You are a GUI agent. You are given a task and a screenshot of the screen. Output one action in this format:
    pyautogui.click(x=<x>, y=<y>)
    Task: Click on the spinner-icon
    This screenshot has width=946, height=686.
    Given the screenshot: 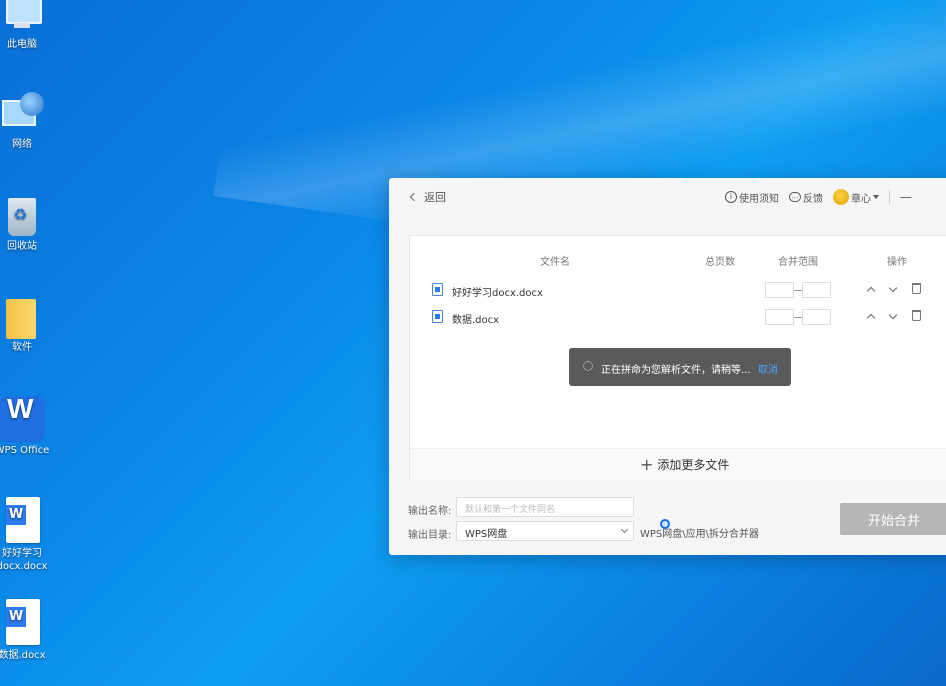 What is the action you would take?
    pyautogui.click(x=588, y=366)
    